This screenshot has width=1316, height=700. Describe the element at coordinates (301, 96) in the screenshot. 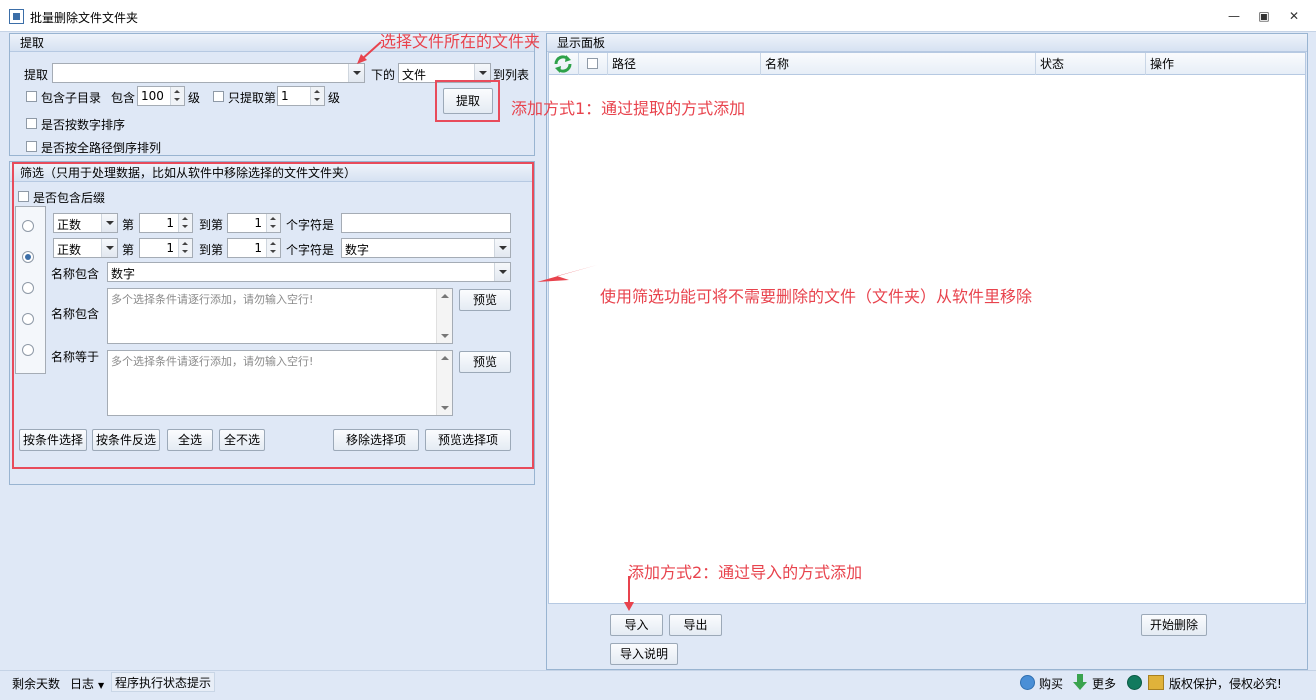

I see `only-level-stepper: 1` at that location.